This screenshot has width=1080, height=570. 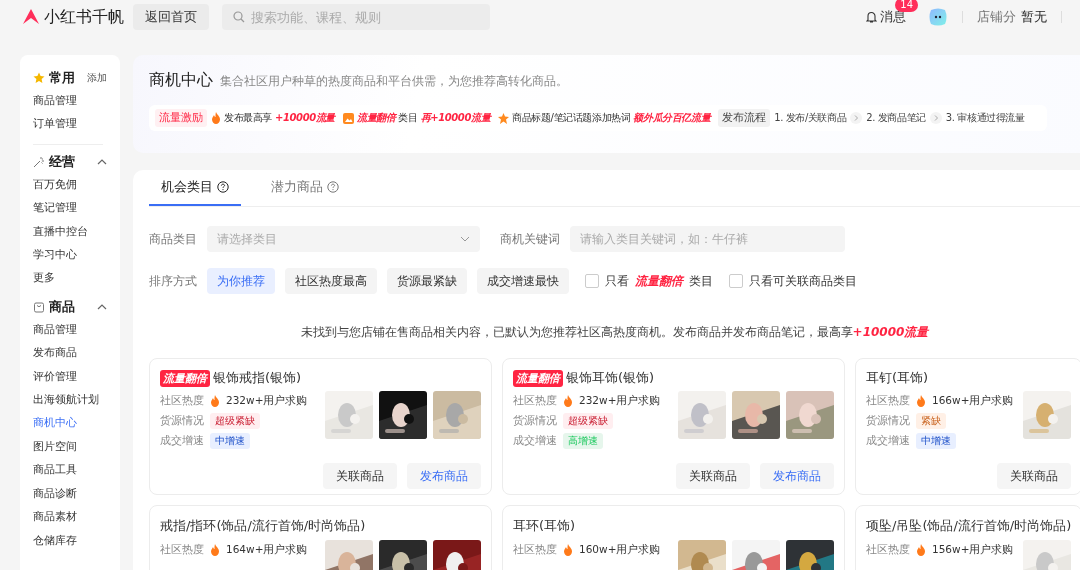 What do you see at coordinates (181, 80) in the screenshot?
I see `page-title: 商机中心` at bounding box center [181, 80].